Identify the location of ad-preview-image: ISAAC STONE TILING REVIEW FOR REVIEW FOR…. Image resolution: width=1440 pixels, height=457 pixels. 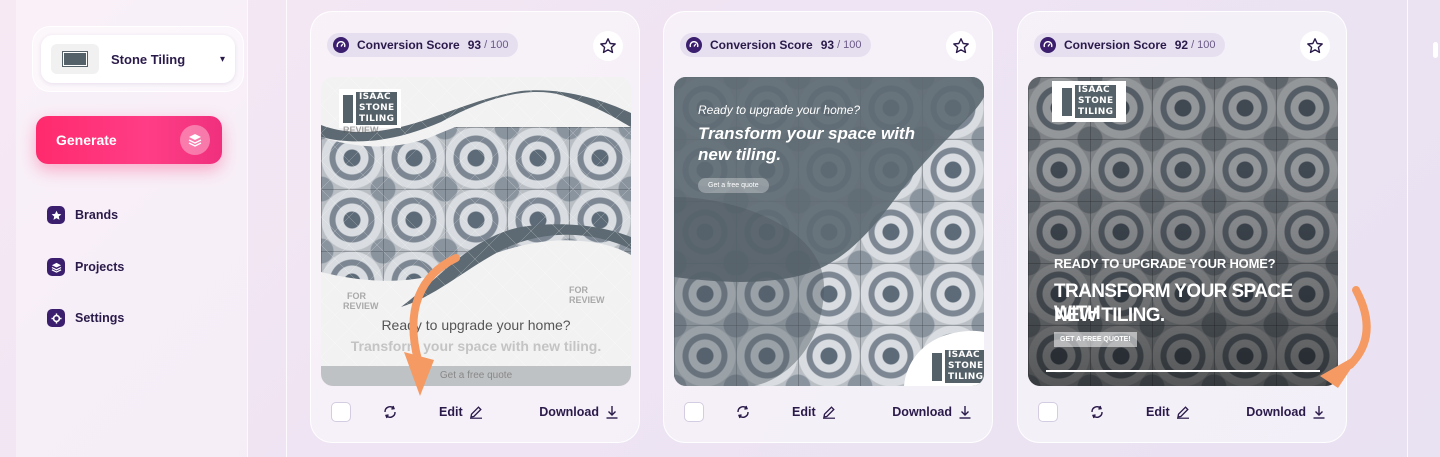
(476, 231).